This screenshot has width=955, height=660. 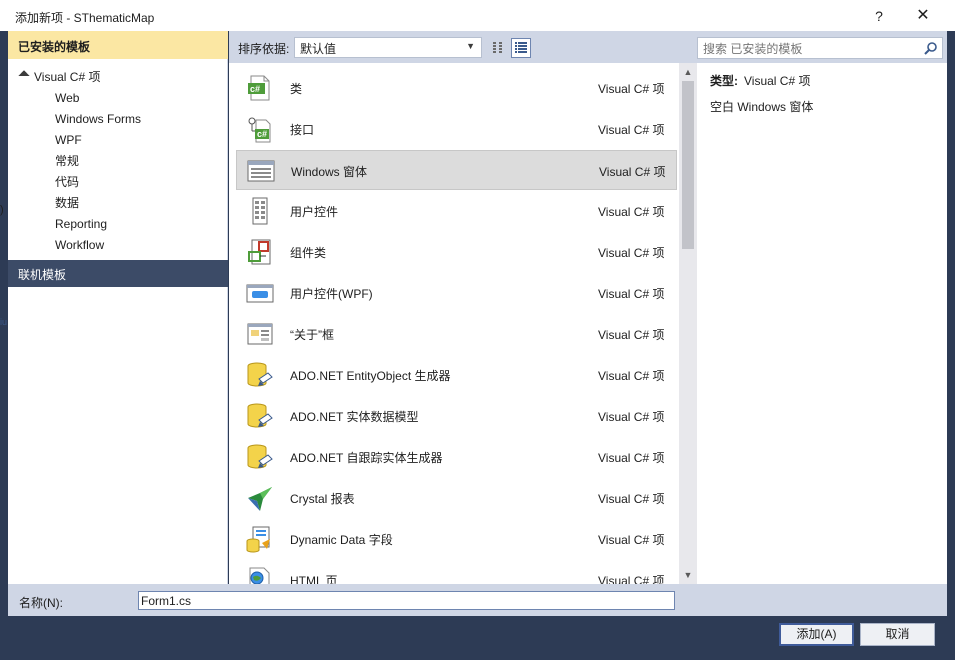 What do you see at coordinates (688, 72) in the screenshot?
I see `scroll-up-icon: ▲` at bounding box center [688, 72].